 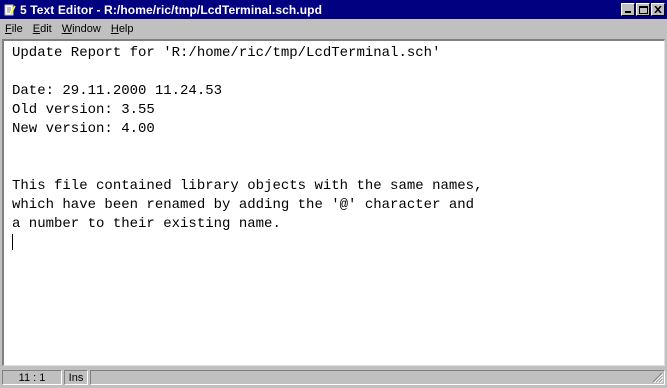 What do you see at coordinates (377, 377) in the screenshot?
I see `status-message` at bounding box center [377, 377].